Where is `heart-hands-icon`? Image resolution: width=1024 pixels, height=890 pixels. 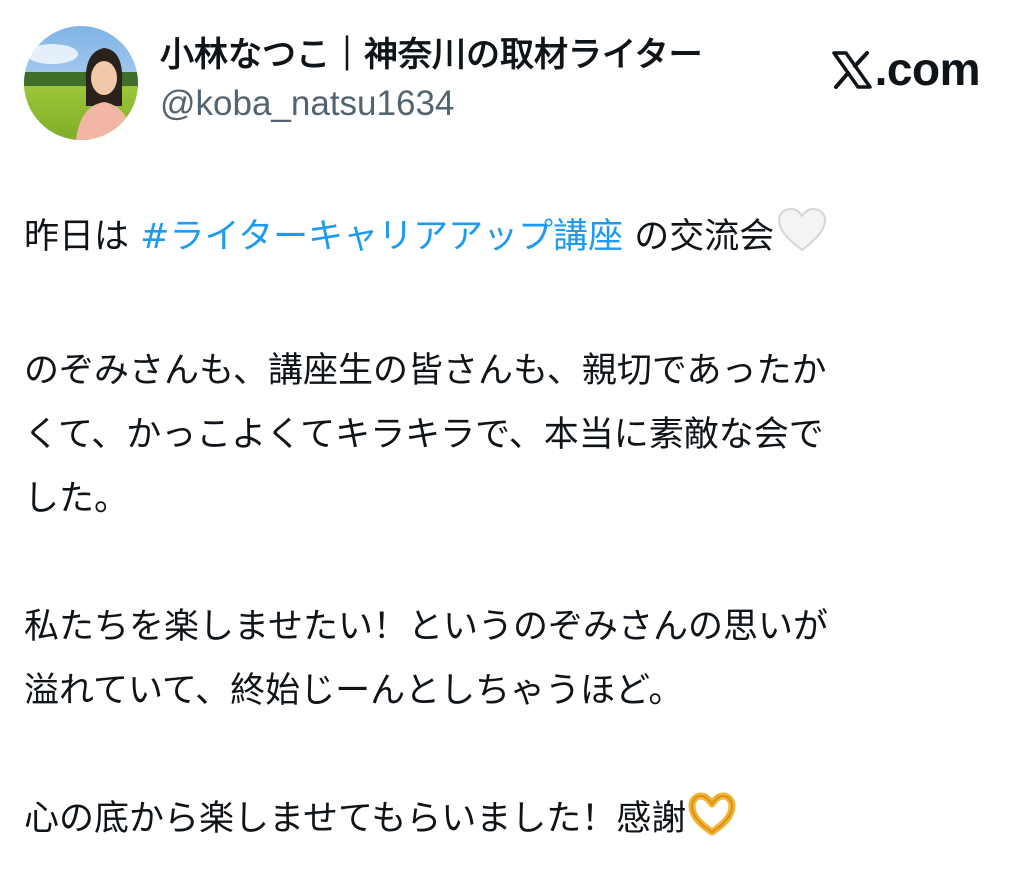 heart-hands-icon is located at coordinates (712, 824).